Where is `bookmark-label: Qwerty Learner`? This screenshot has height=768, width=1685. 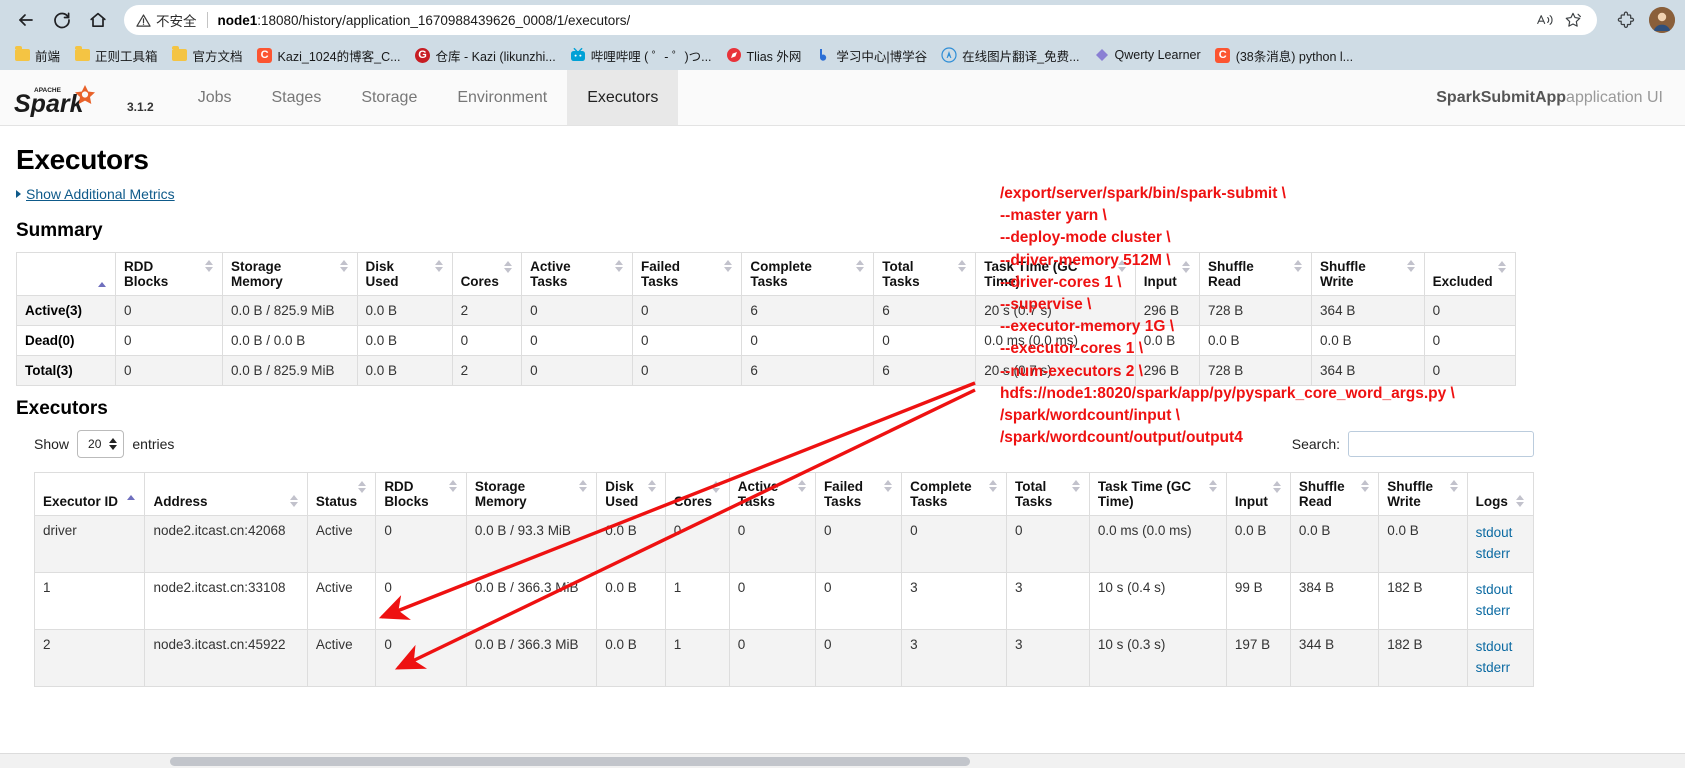
bookmark-label: Qwerty Learner is located at coordinates (1157, 55).